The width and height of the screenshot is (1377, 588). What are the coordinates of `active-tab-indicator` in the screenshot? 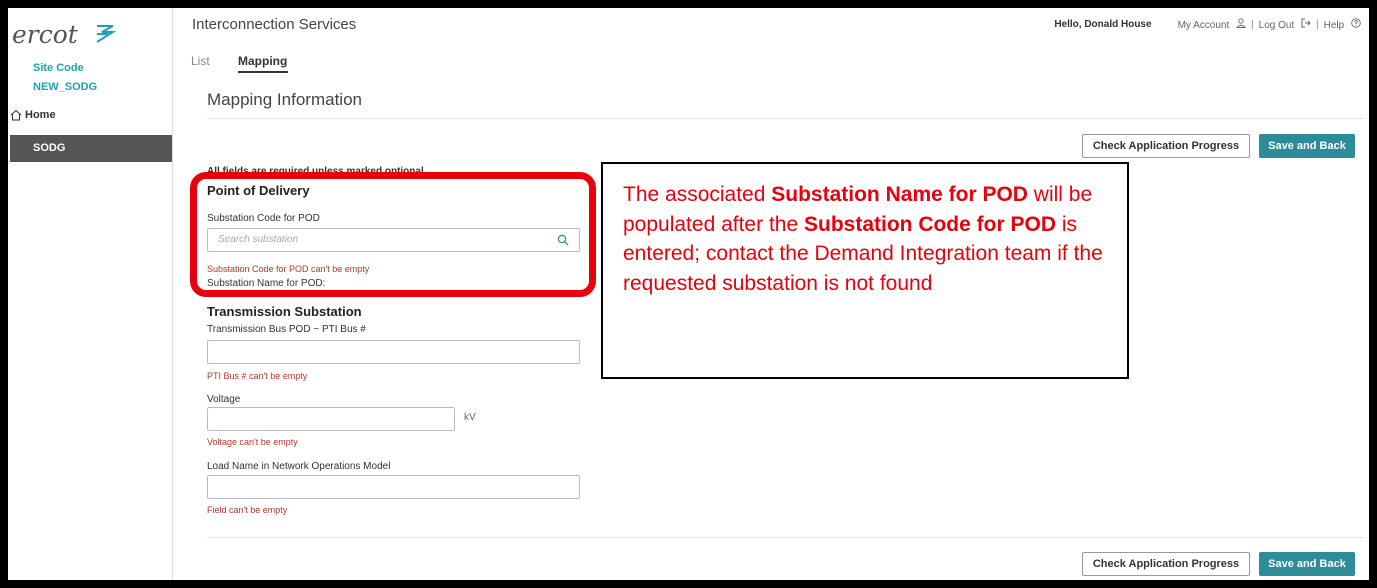 It's located at (263, 72).